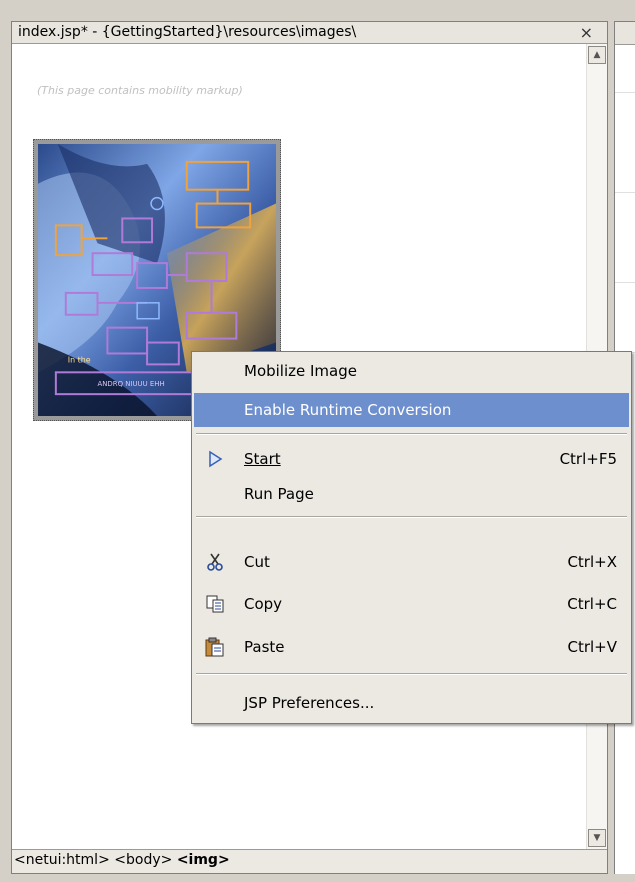 This screenshot has height=882, width=635. I want to click on menu-item-shortcut: Ctrl+X, so click(592, 562).